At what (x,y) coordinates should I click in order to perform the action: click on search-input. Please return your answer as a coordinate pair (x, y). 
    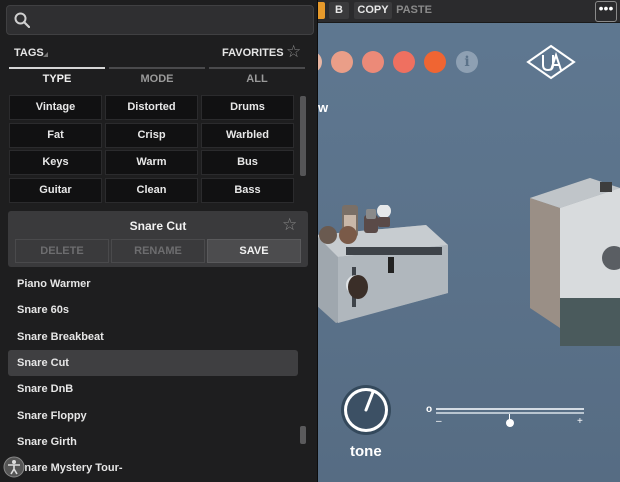
    Looking at the image, I should click on (174, 21).